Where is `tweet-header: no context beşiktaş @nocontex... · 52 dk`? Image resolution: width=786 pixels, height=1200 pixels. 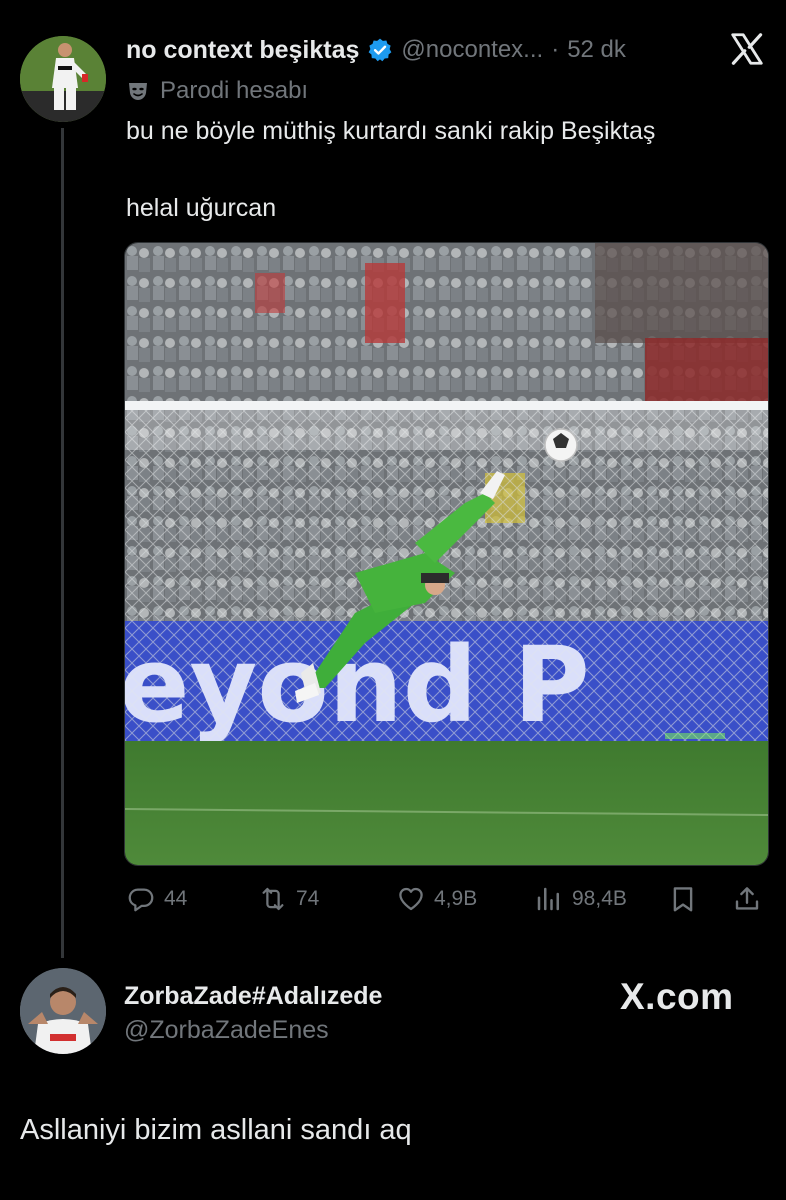
tweet-header: no context beşiktaş @nocontex... · 52 dk is located at coordinates (426, 50).